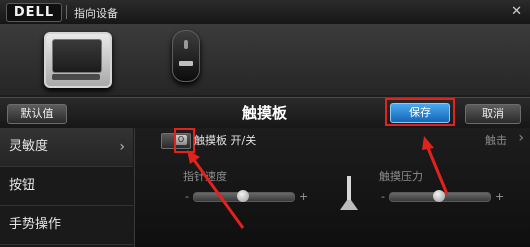 The image size is (530, 247). Describe the element at coordinates (439, 196) in the screenshot. I see `touch-pressure-knob` at that location.